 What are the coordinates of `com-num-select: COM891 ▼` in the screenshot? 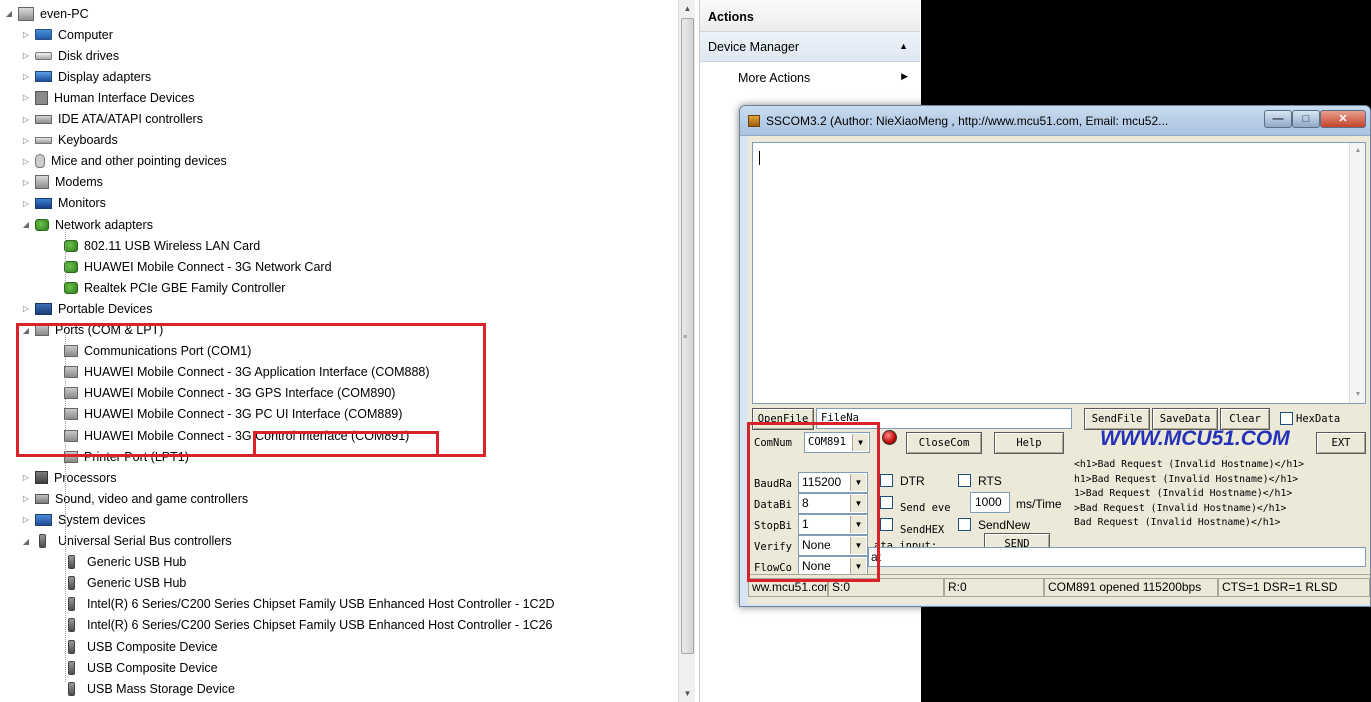 It's located at (837, 442).